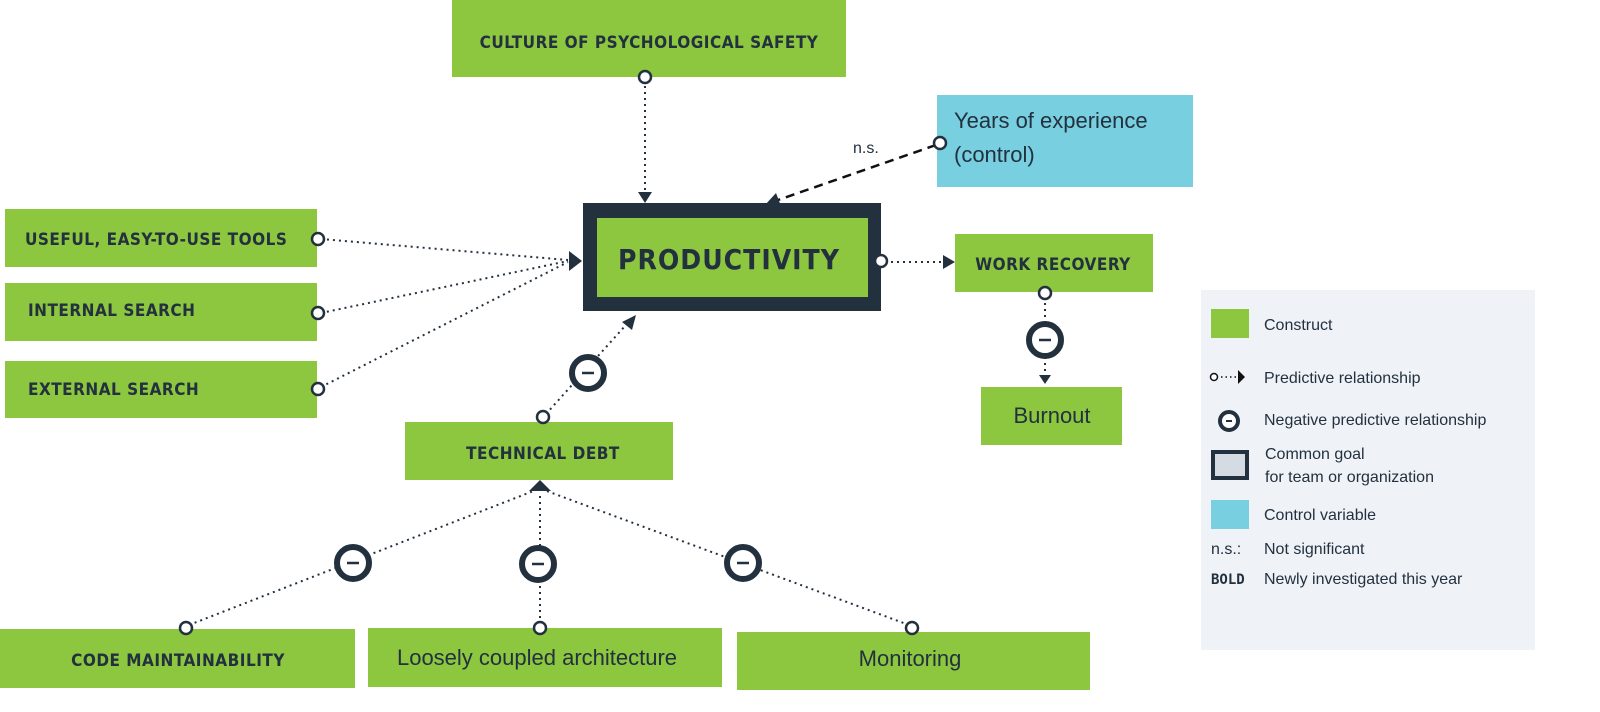 This screenshot has width=1600, height=712. What do you see at coordinates (543, 454) in the screenshot?
I see `node-label: TECHNICAL DEBT` at bounding box center [543, 454].